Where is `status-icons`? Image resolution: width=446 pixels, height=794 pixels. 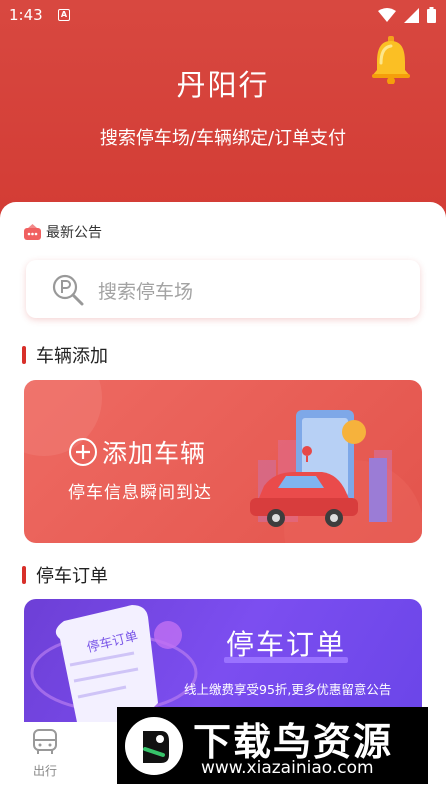 status-icons is located at coordinates (407, 15).